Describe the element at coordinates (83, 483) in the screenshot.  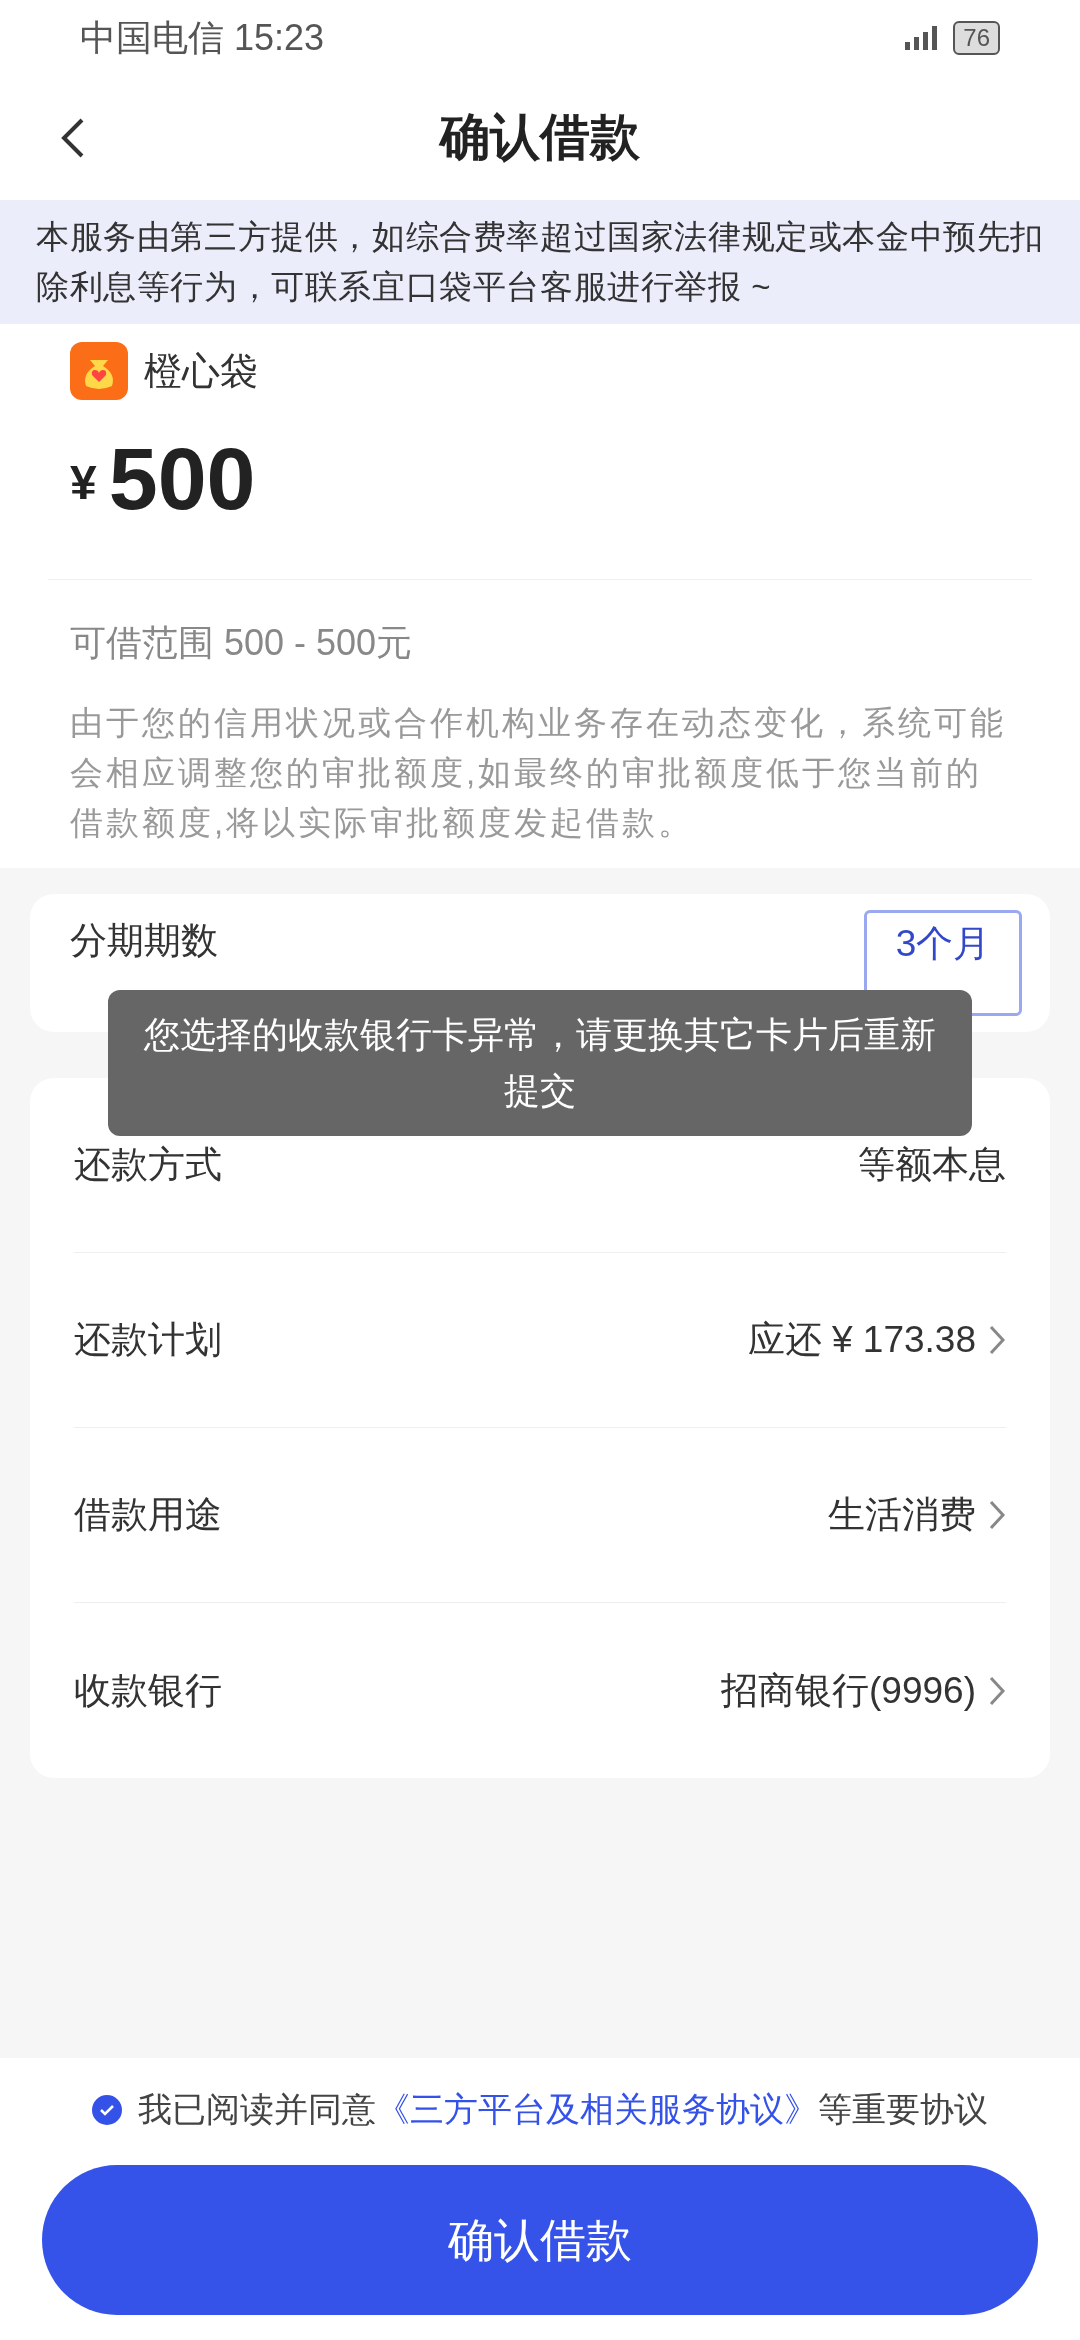
I see `currency-symbol: ¥` at that location.